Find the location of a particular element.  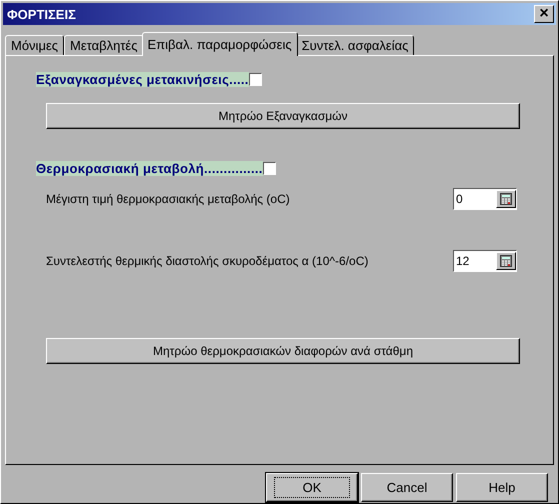

field-label: Μέγιστη τιμή θερμοκρασιακής μεταβολής (oC) is located at coordinates (168, 199).